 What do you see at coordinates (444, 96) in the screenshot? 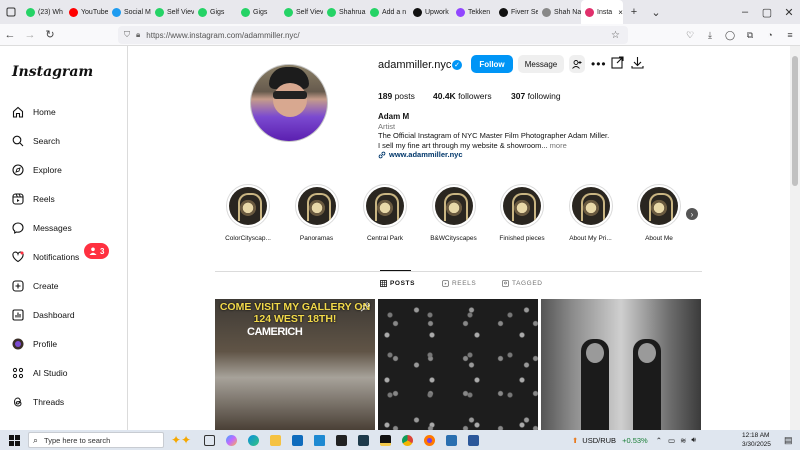
I see `followers-count: 40.4K` at bounding box center [444, 96].